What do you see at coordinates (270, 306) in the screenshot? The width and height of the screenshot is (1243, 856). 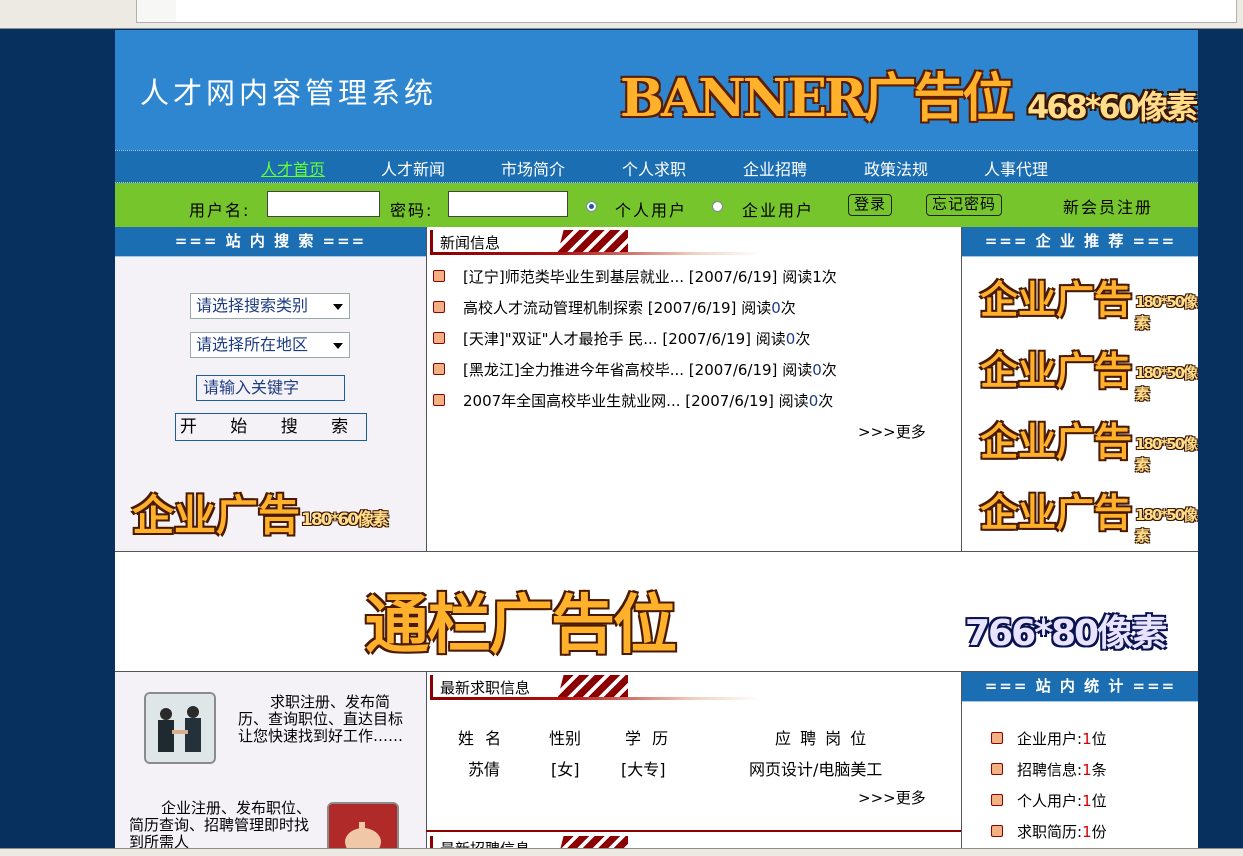 I see `category-select: 请选择搜索类别` at bounding box center [270, 306].